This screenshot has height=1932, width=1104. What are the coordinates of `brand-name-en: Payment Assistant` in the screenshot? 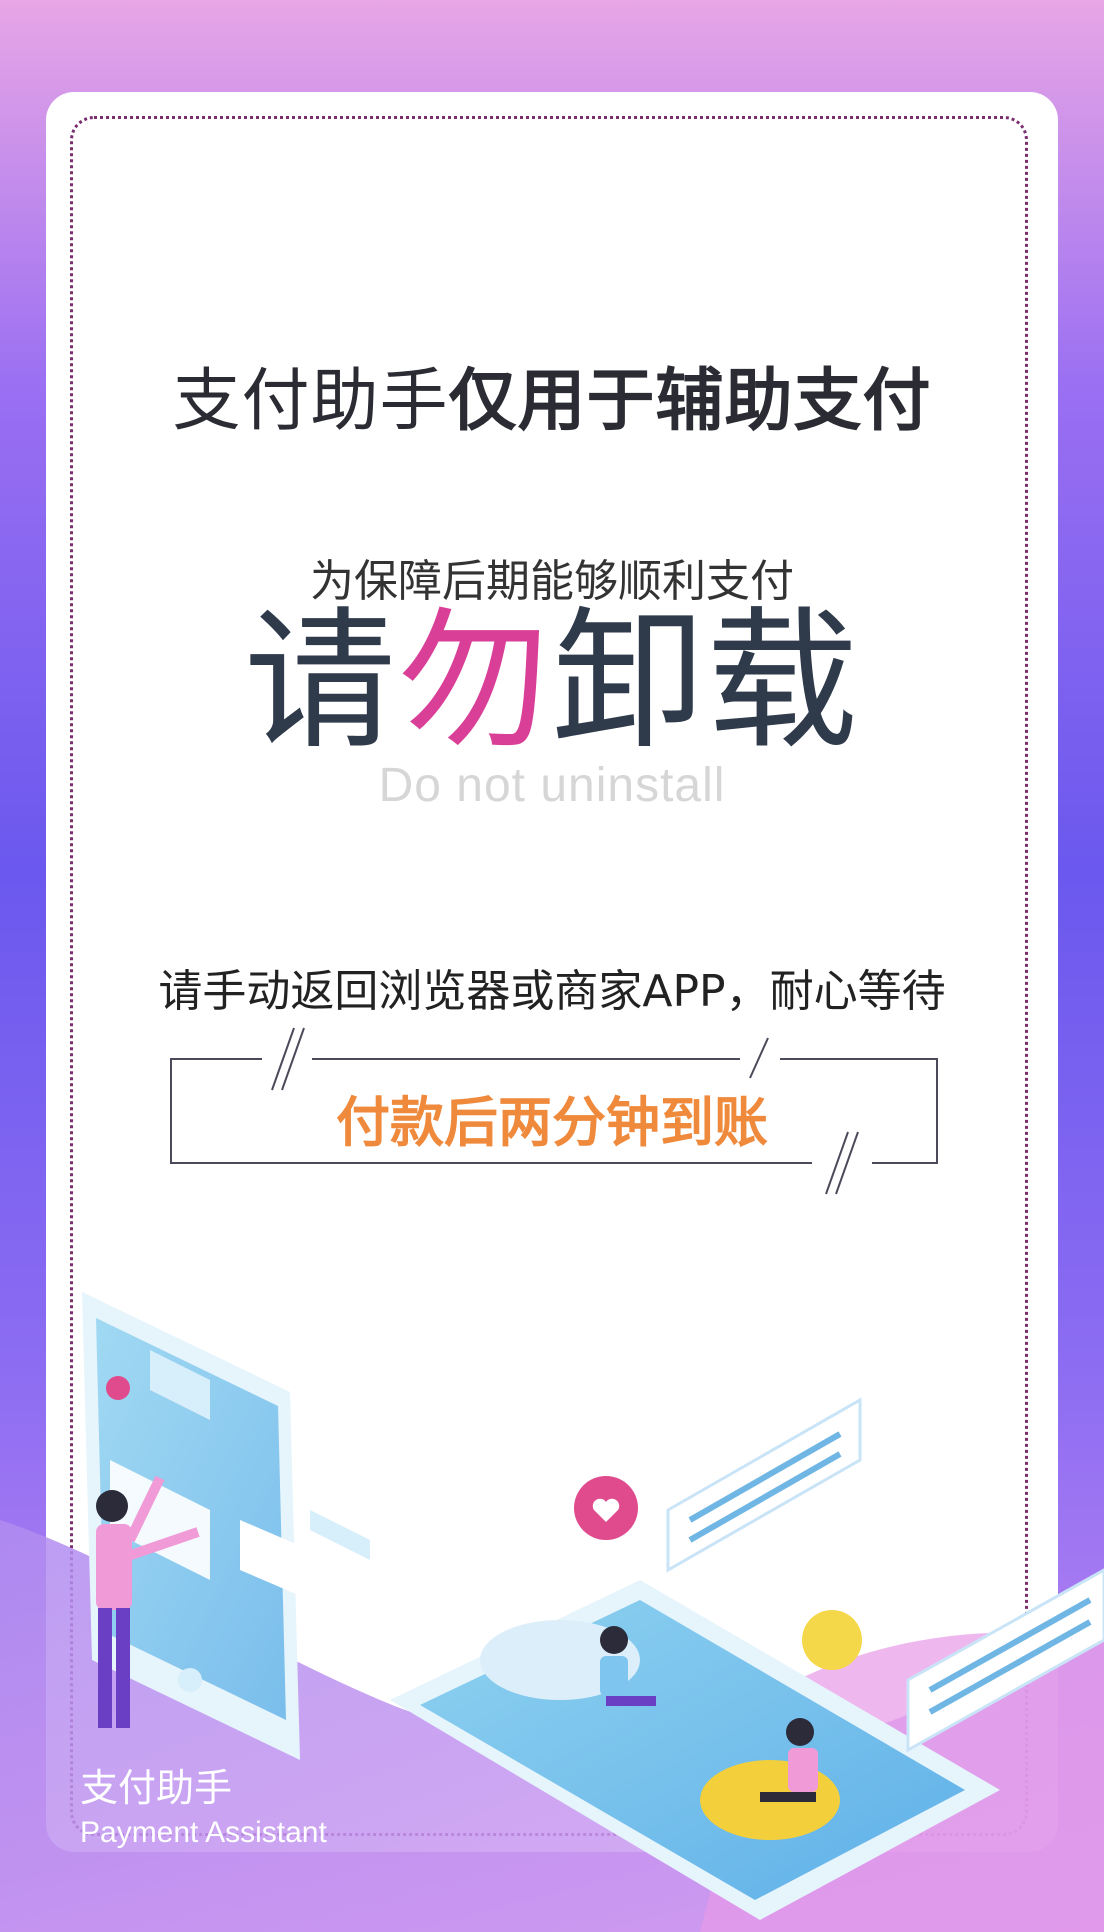 It's located at (203, 1832).